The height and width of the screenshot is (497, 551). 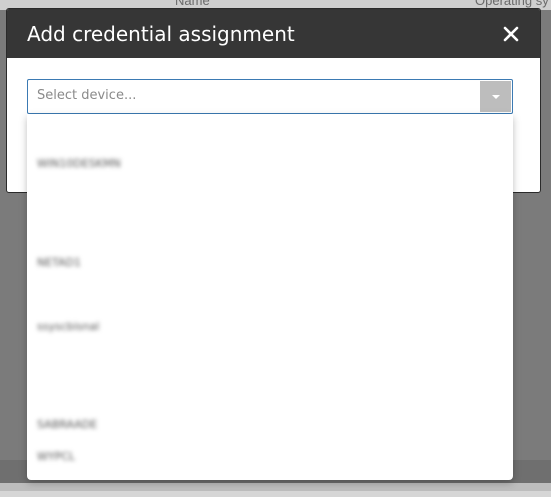 I want to click on dialog-title: Add credential assignment, so click(x=161, y=33).